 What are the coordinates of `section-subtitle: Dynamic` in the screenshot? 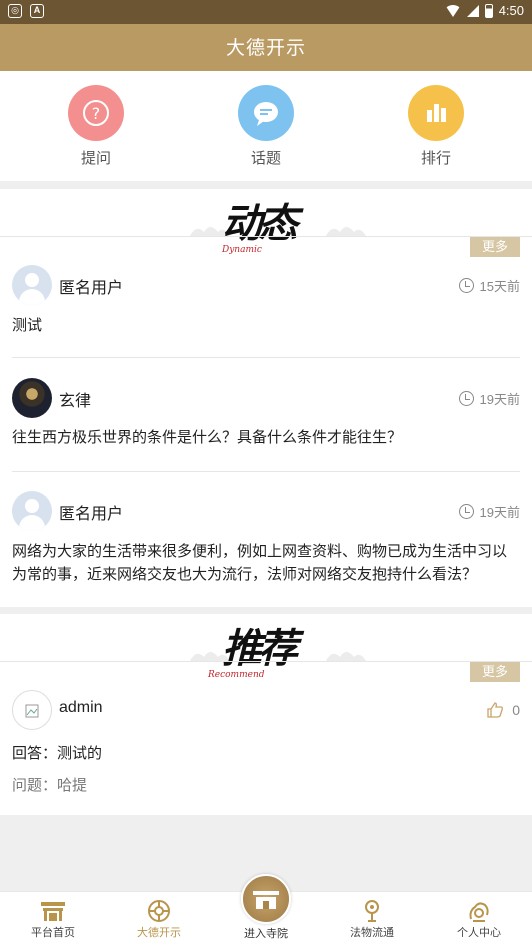 It's located at (242, 250).